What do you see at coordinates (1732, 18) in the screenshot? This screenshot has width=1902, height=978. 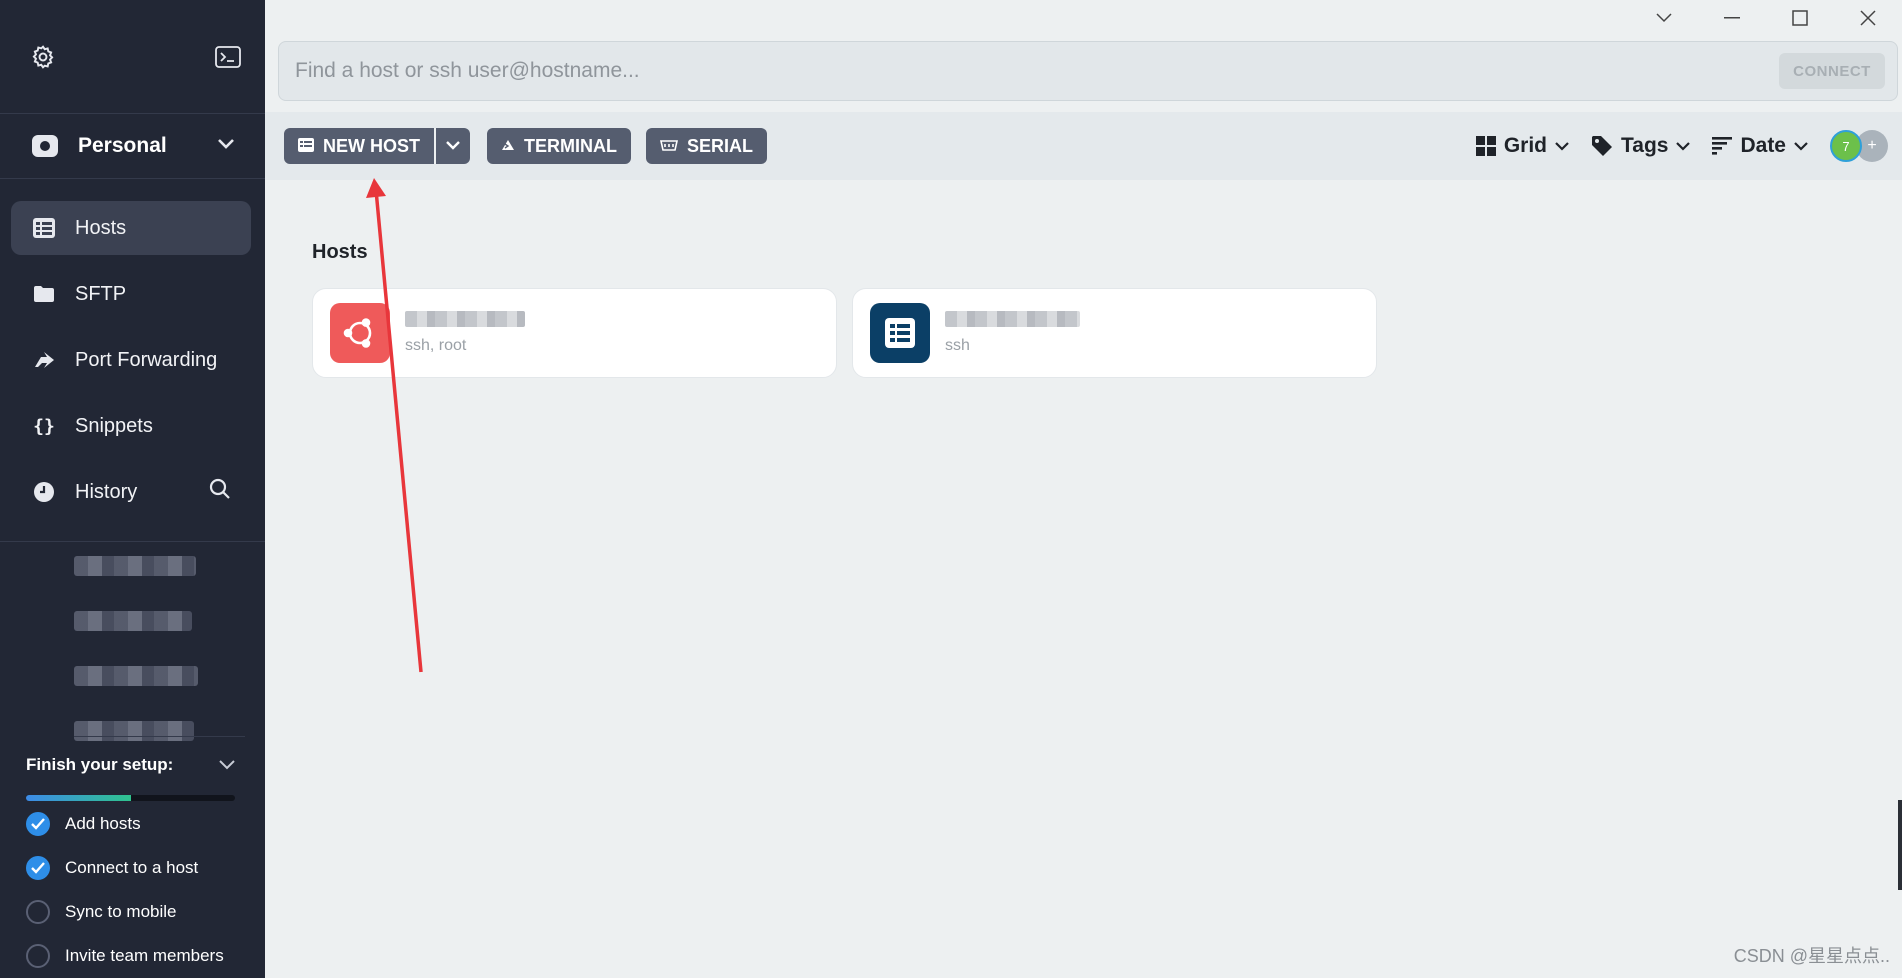 I see `minimize-icon` at bounding box center [1732, 18].